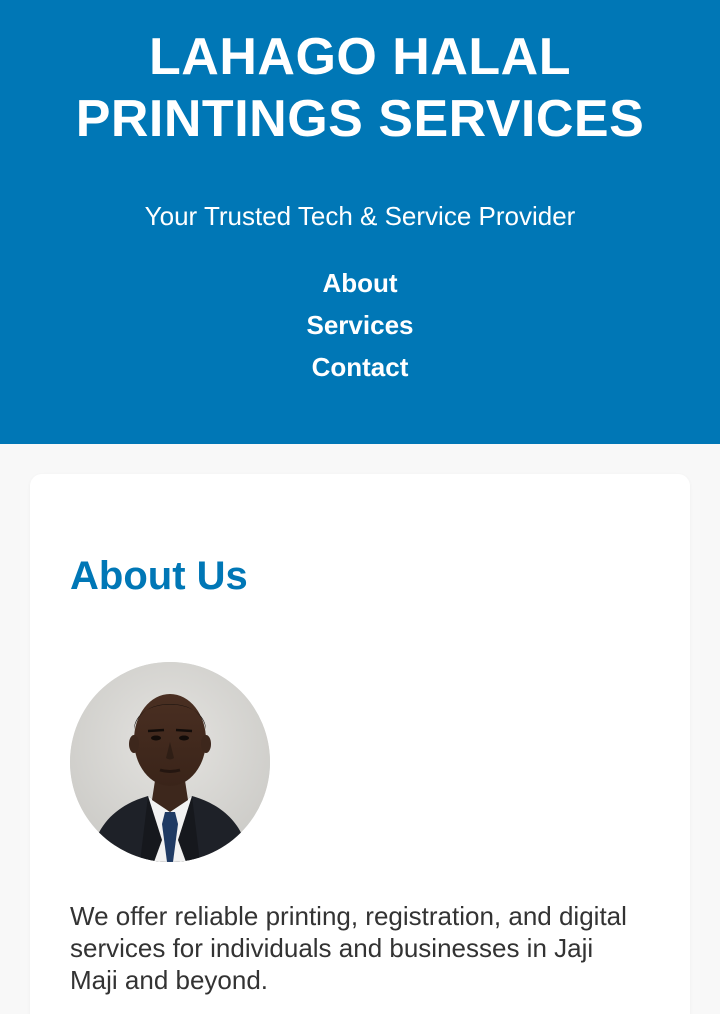 The image size is (720, 1014). I want to click on main-nav: About Services Contact, so click(360, 325).